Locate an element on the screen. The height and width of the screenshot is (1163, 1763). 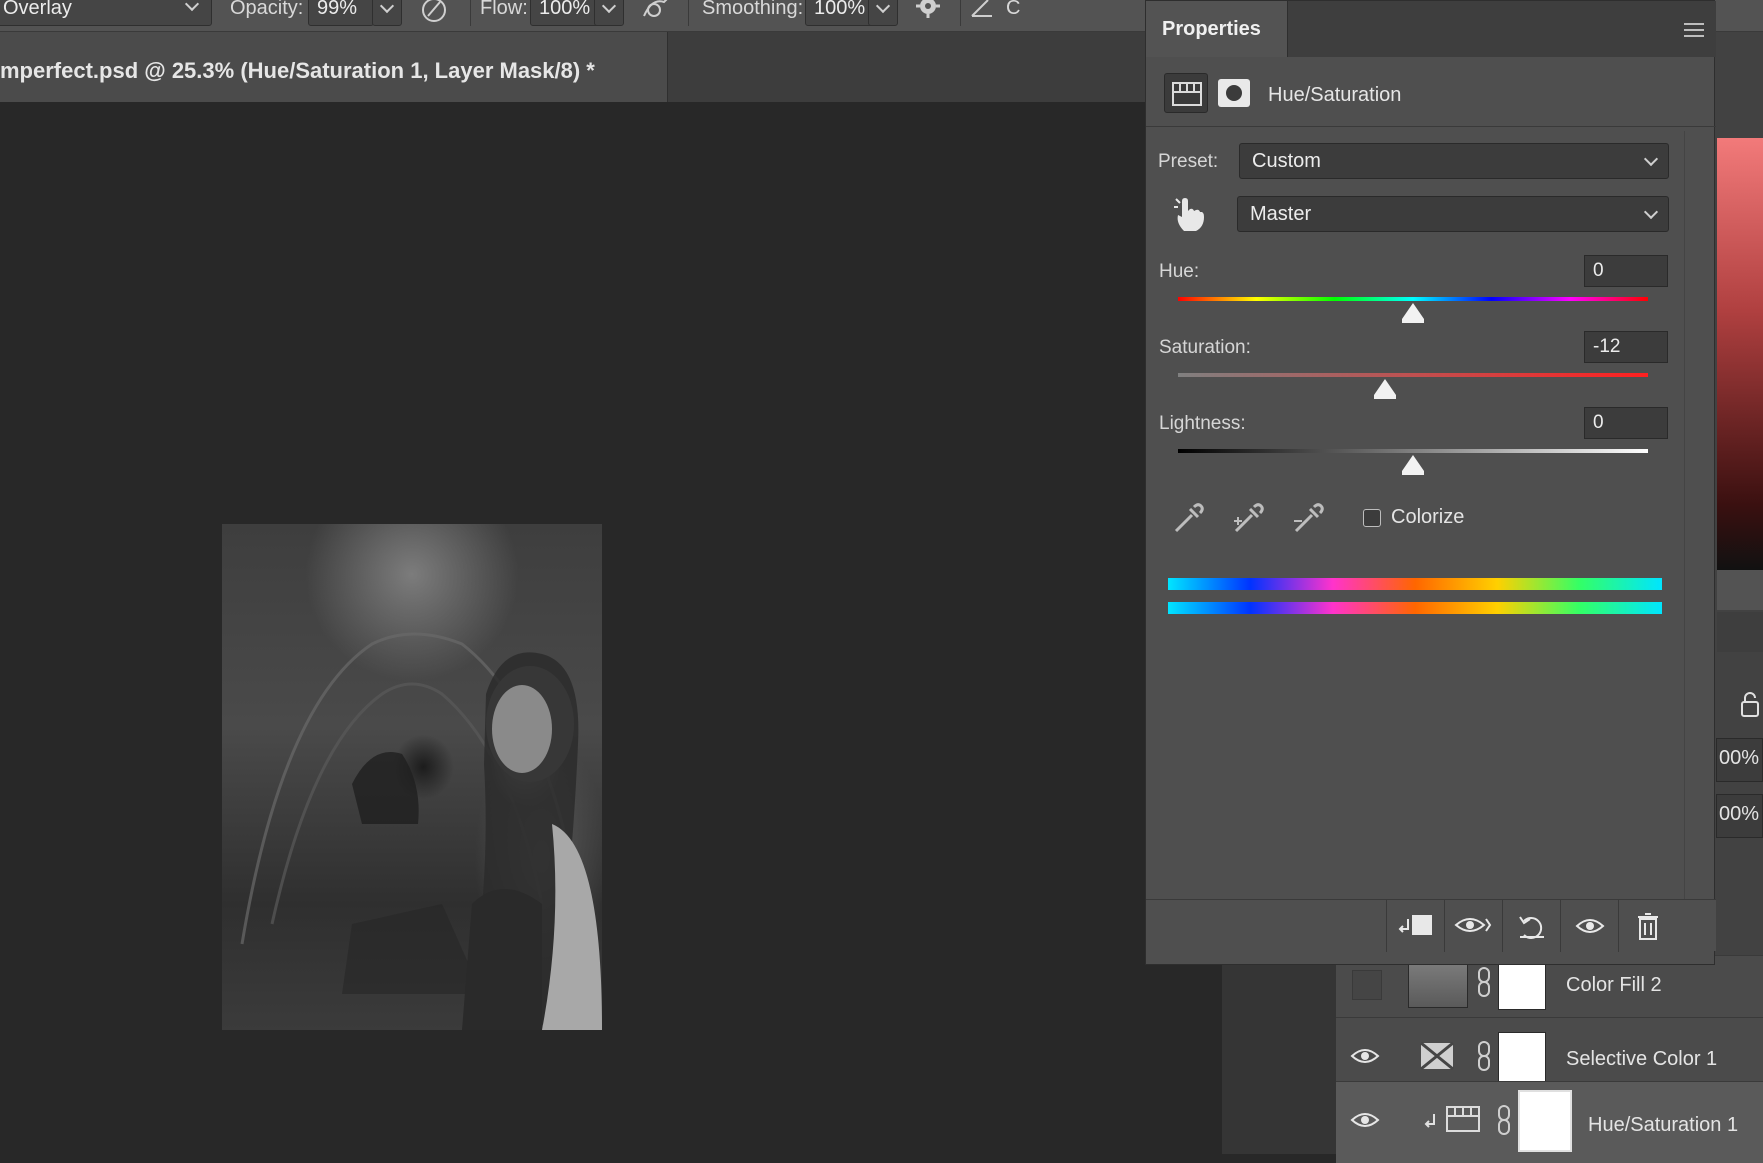
airbrush-icon is located at coordinates (658, 12).